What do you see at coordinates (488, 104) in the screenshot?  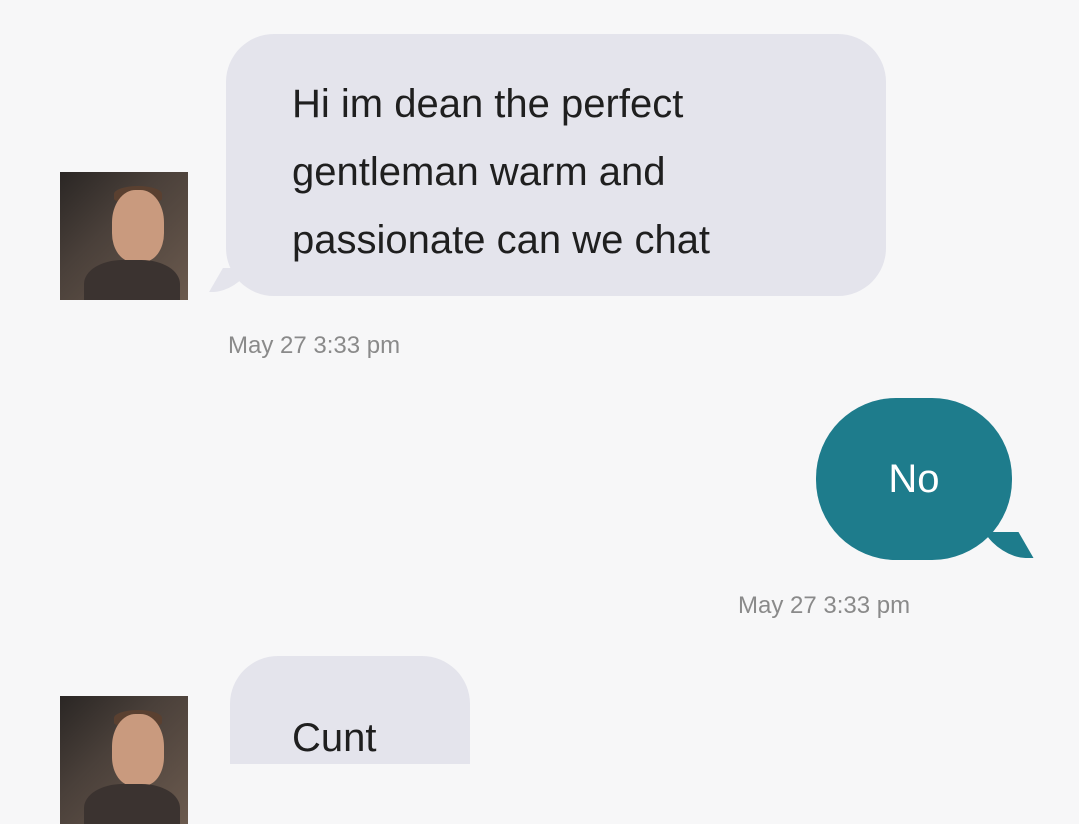 I see `message-line: Hi im dean the perfect` at bounding box center [488, 104].